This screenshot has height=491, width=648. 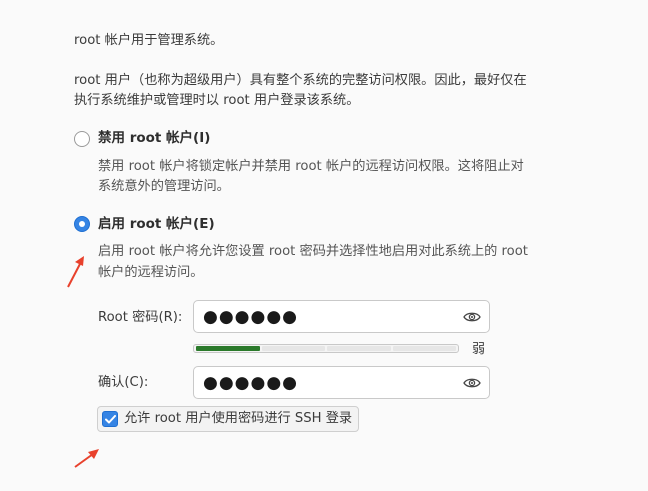 What do you see at coordinates (140, 317) in the screenshot?
I see `root-password-label: Root 密码(R):` at bounding box center [140, 317].